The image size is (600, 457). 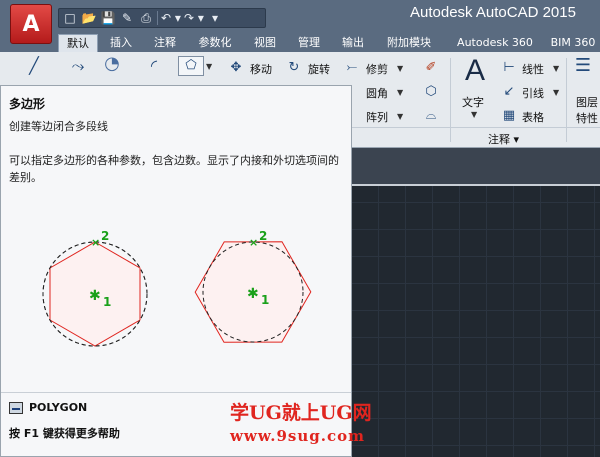 What do you see at coordinates (509, 68) in the screenshot?
I see `linear-dimension-icon: ⊢` at bounding box center [509, 68].